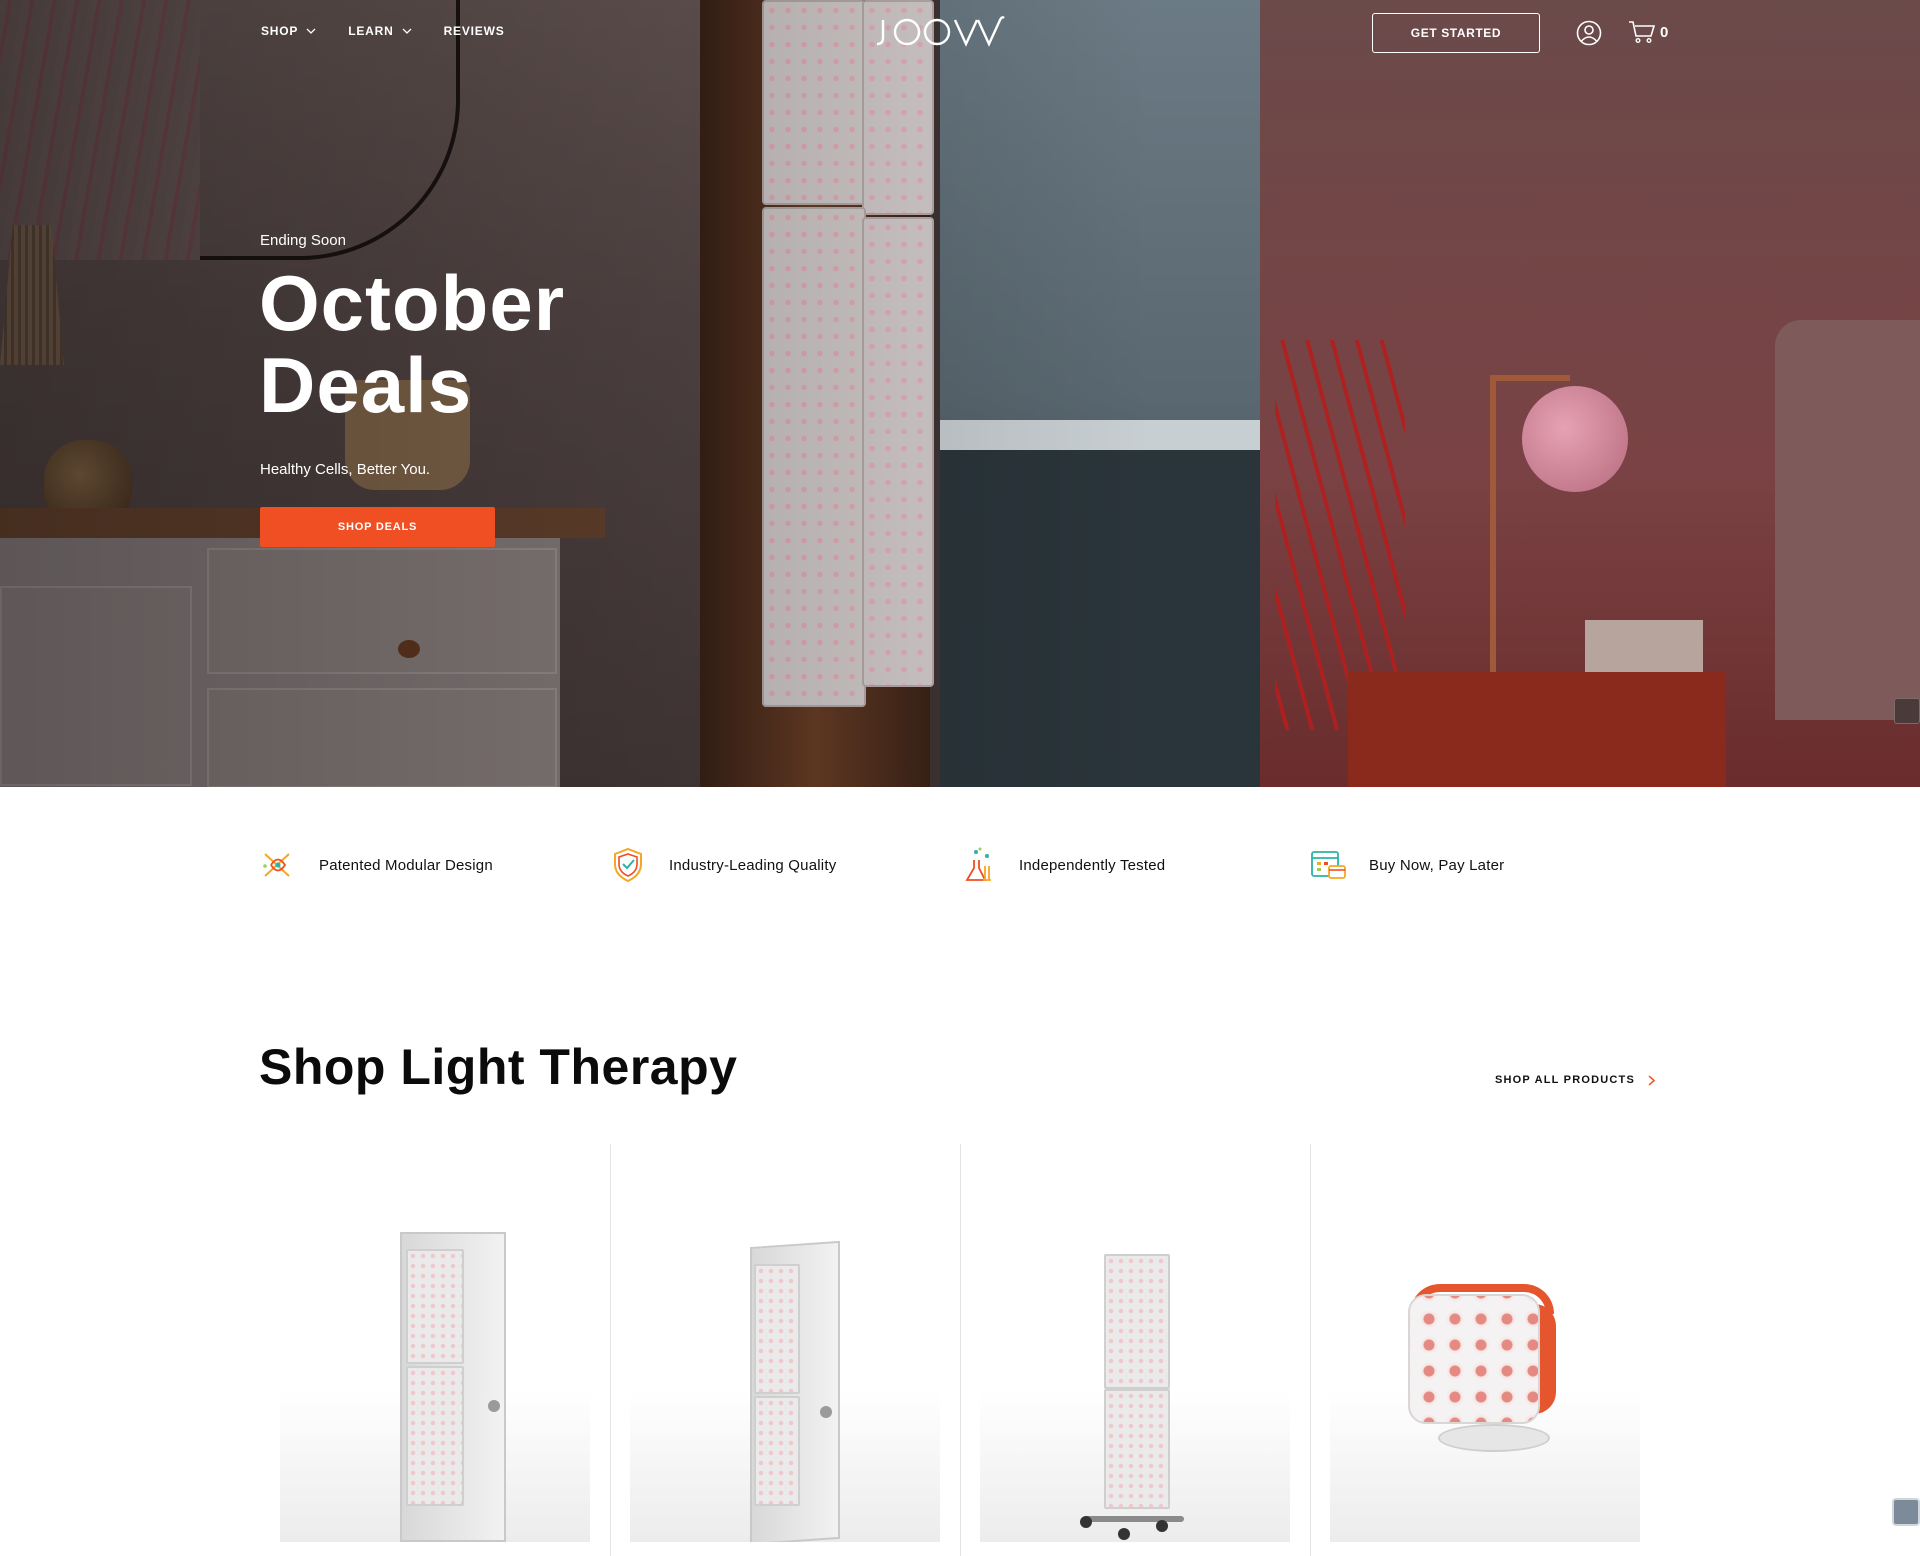 The height and width of the screenshot is (1556, 1920). Describe the element at coordinates (1134, 1519) in the screenshot. I see `stand-base` at that location.